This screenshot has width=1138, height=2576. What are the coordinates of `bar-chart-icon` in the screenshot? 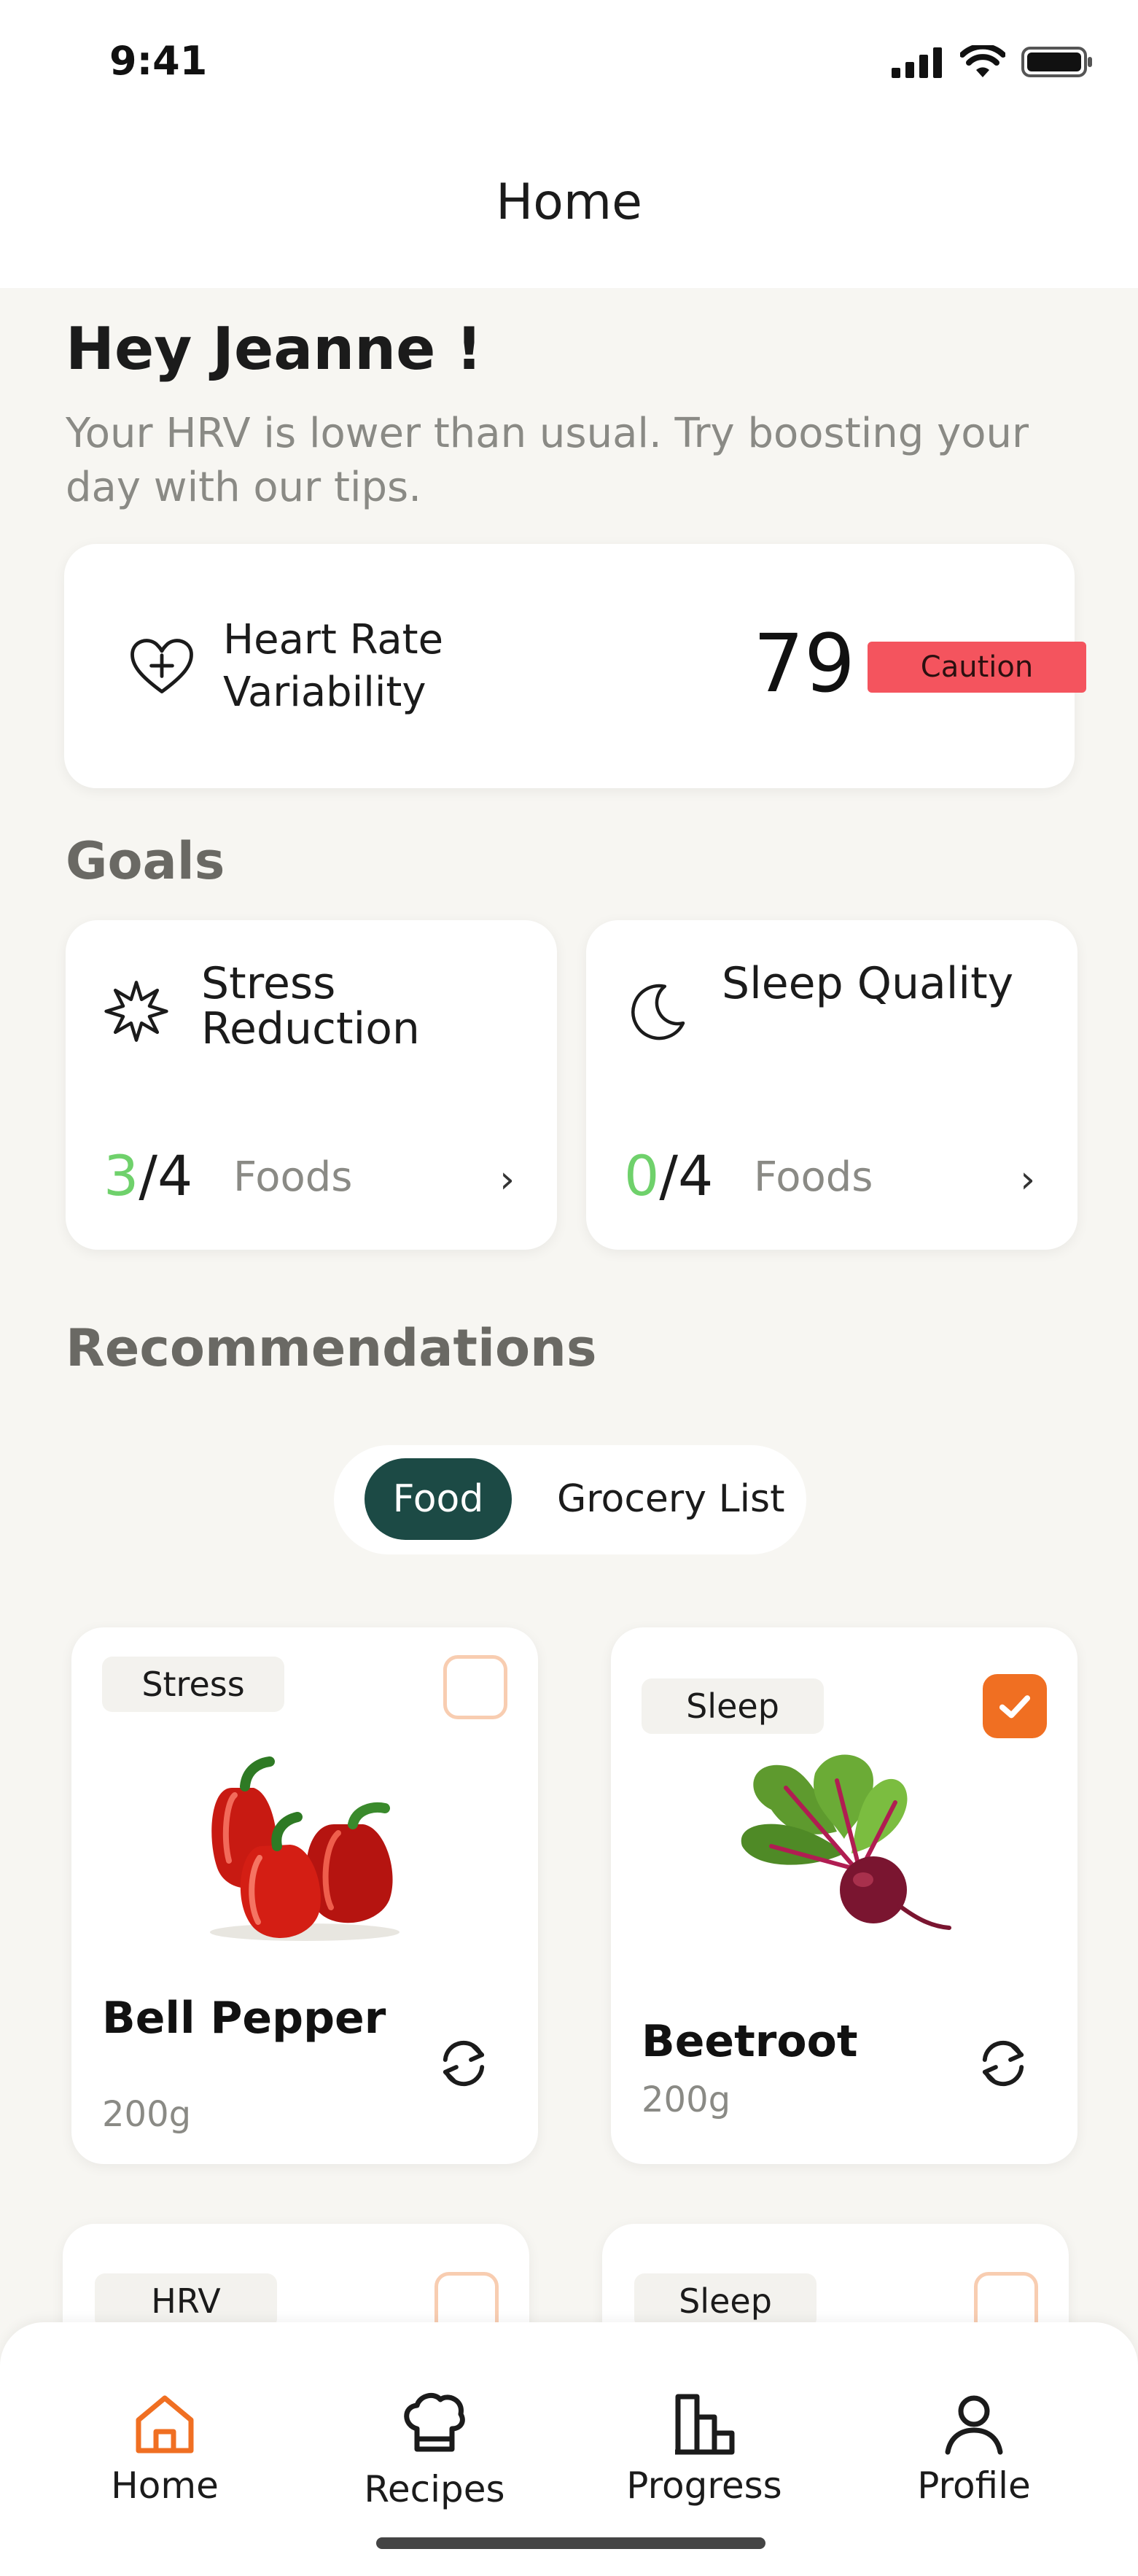 It's located at (705, 2424).